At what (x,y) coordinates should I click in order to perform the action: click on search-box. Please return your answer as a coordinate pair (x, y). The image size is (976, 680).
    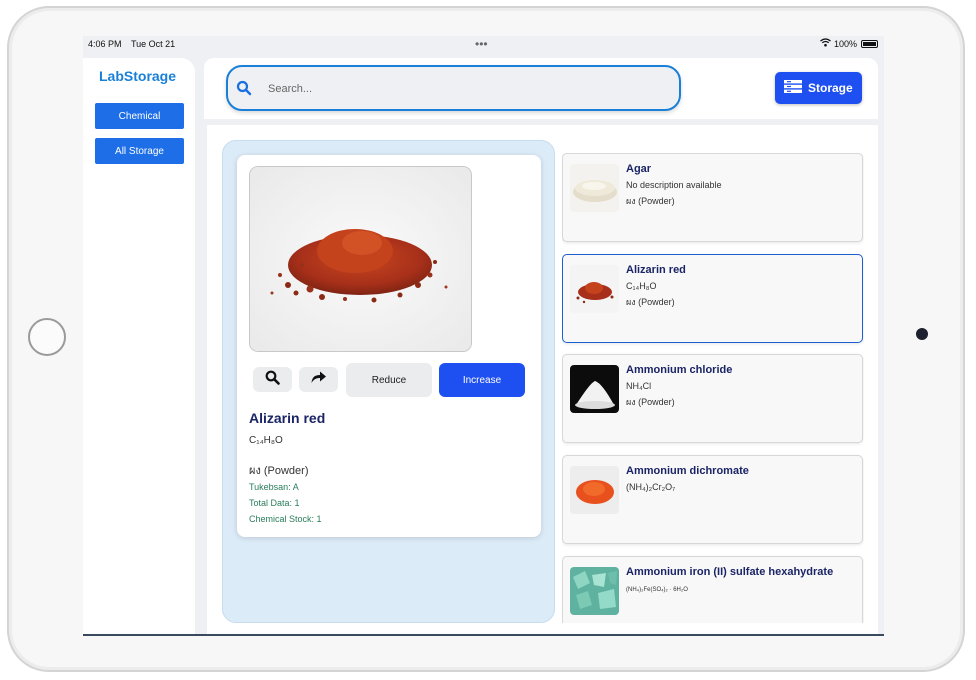
    Looking at the image, I should click on (453, 88).